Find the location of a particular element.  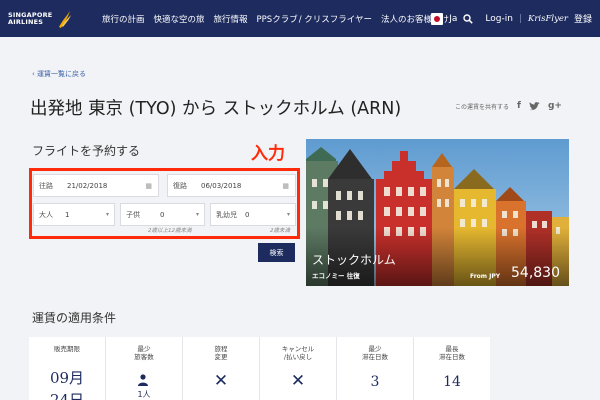

condition-min-stay: 最少 滞在日数 3 is located at coordinates (375, 368).